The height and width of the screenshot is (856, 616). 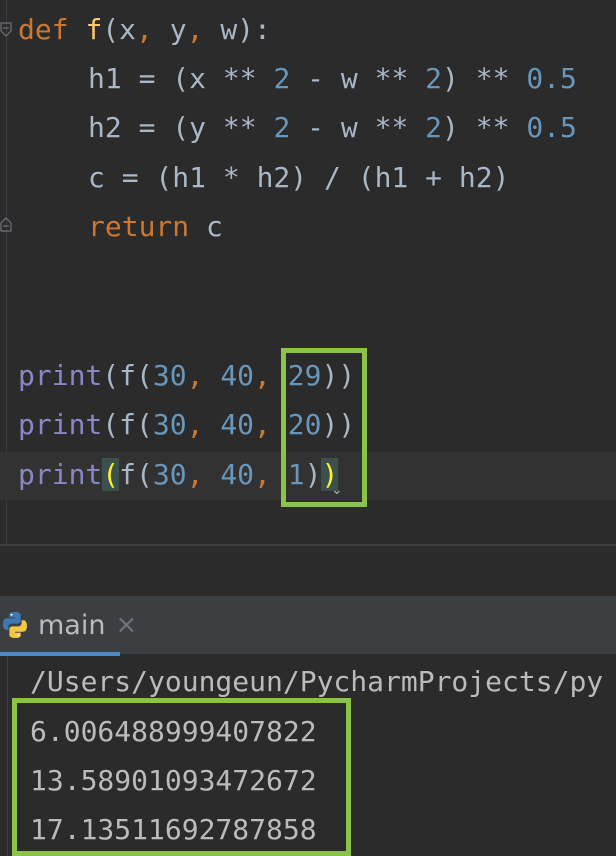 I want to click on close-icon: ×, so click(x=126, y=625).